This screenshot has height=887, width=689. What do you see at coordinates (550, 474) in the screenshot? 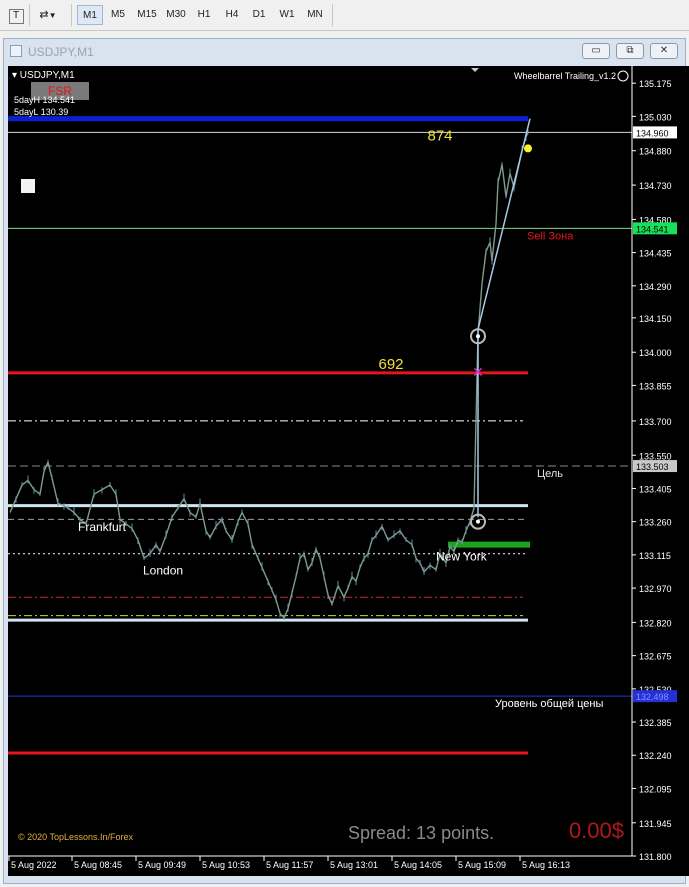
I see `target-label: Цель` at bounding box center [550, 474].